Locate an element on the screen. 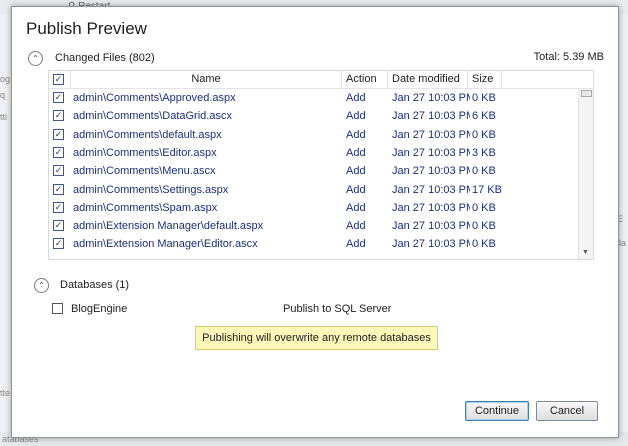  file-name: admin\Comments\Editor.aspx is located at coordinates (145, 152).